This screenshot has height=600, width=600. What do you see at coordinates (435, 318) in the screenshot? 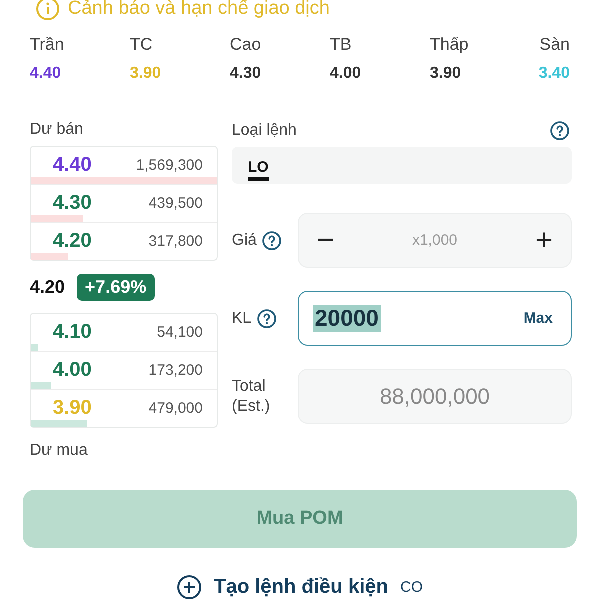
I see `quantity-field: 20000 Max` at bounding box center [435, 318].